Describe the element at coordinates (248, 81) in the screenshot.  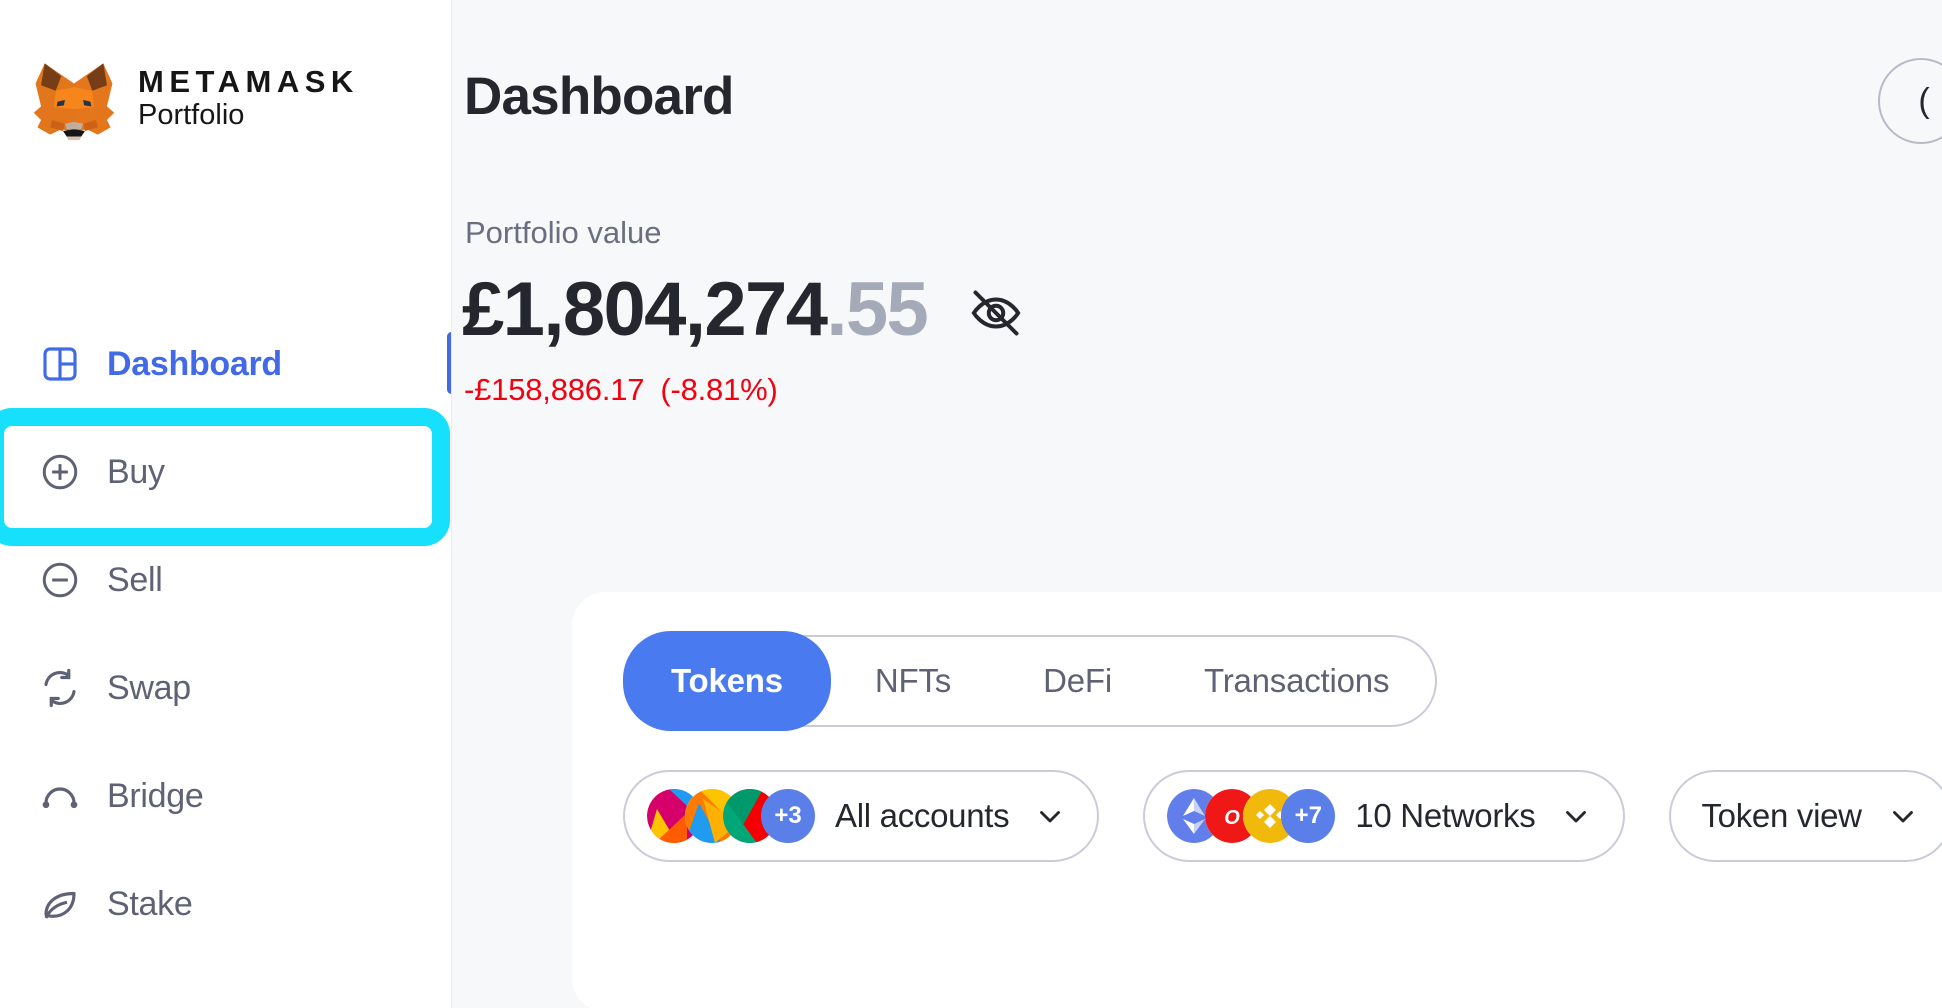
I see `brand-title: METAMASK` at that location.